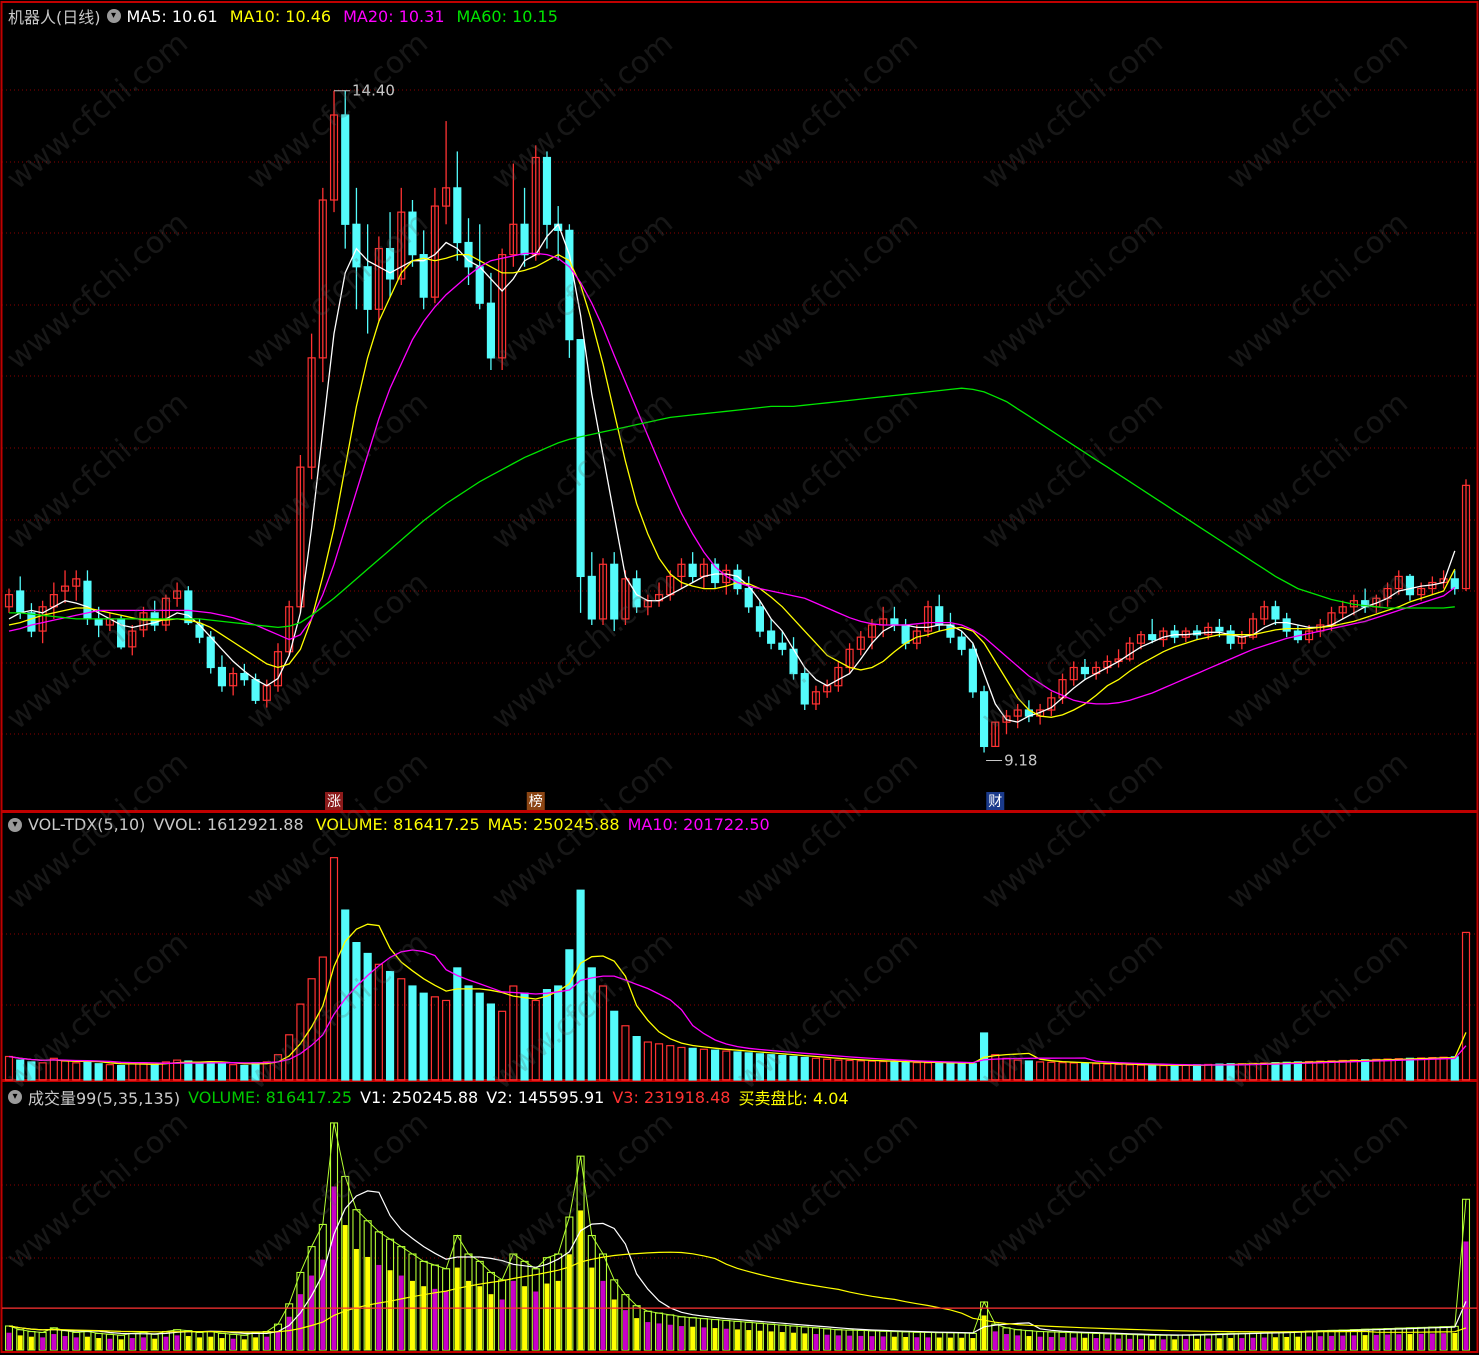 The height and width of the screenshot is (1355, 1479). Describe the element at coordinates (394, 16) in the screenshot. I see `ma20-value: MA20: 10.31` at that location.